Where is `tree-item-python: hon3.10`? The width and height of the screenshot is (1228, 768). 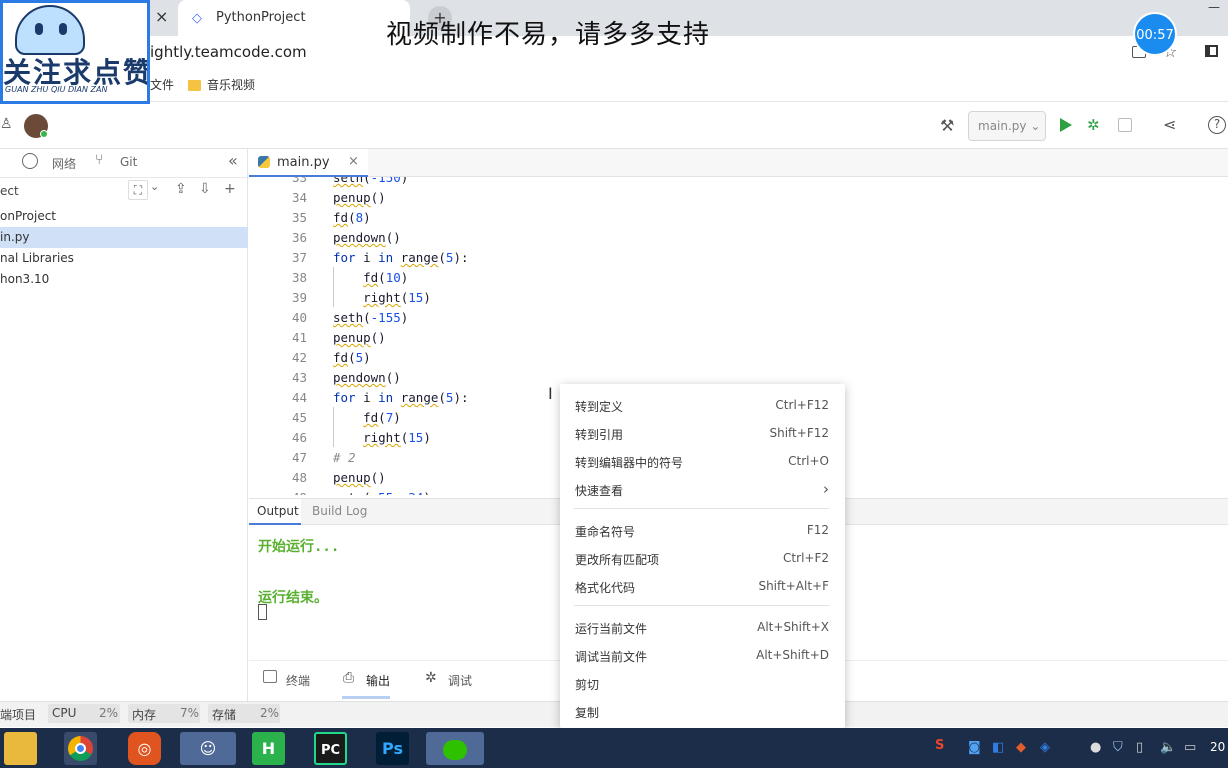
tree-item-python: hon3.10 is located at coordinates (124, 279).